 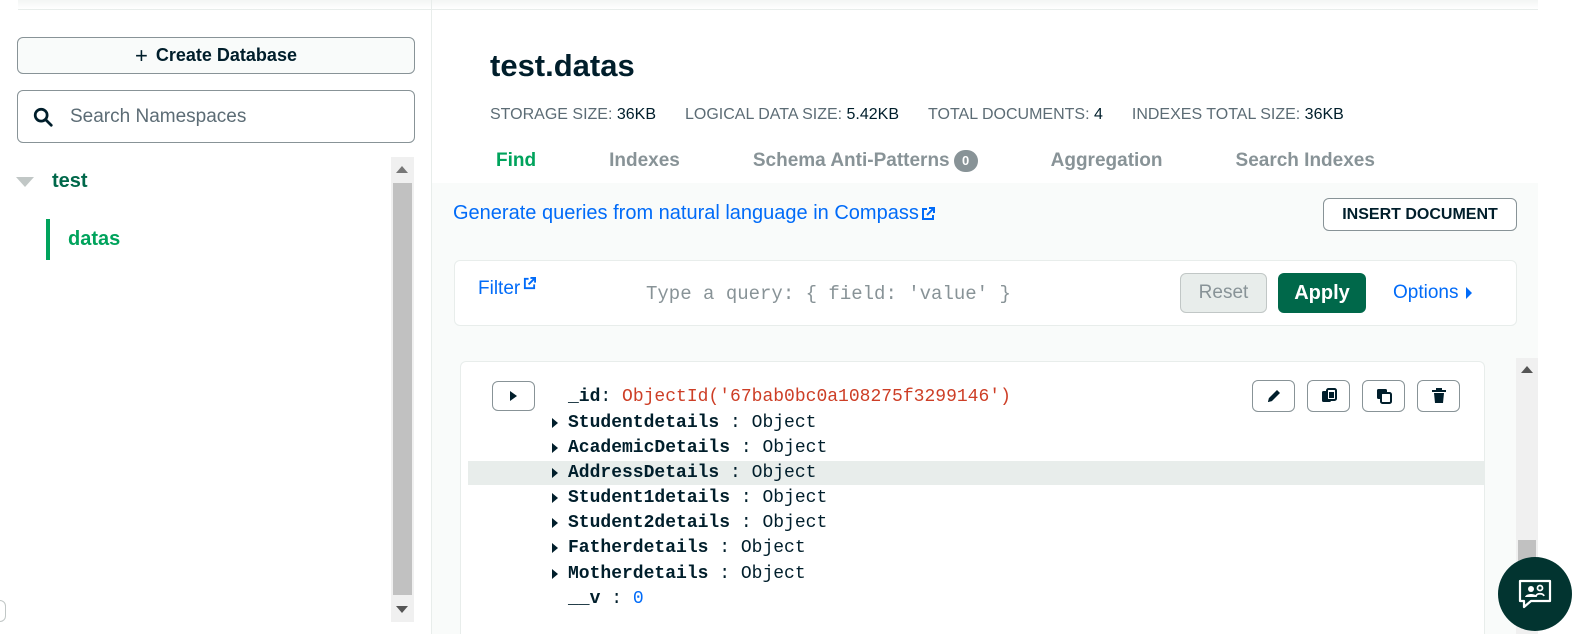 I want to click on chat-assistant-button, so click(x=1535, y=594).